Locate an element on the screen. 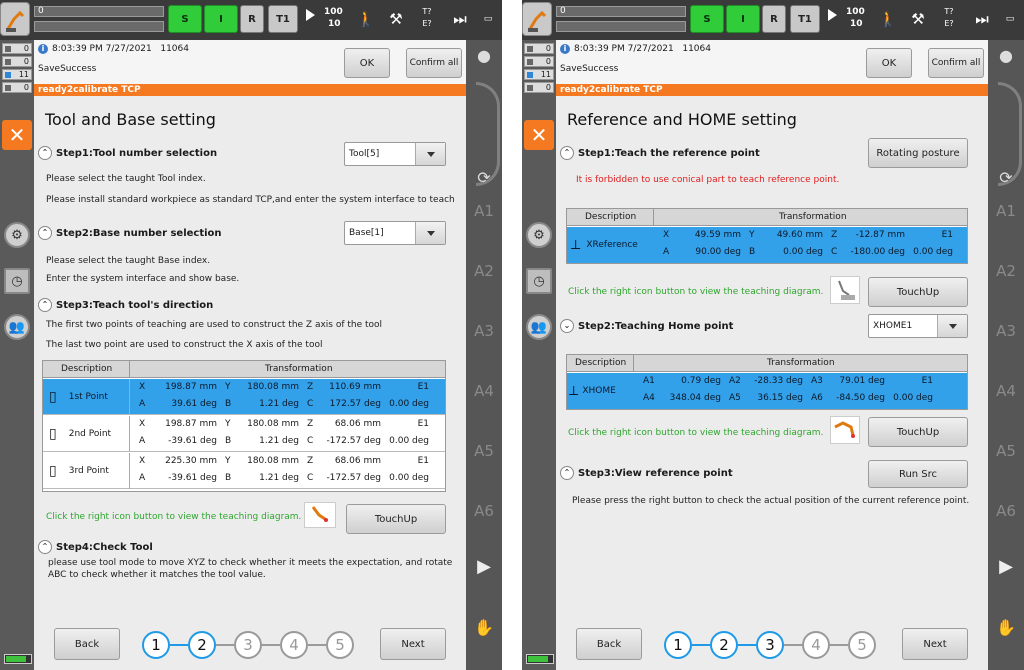 The height and width of the screenshot is (670, 1024). table-cell: 39.61 deg is located at coordinates (194, 404).